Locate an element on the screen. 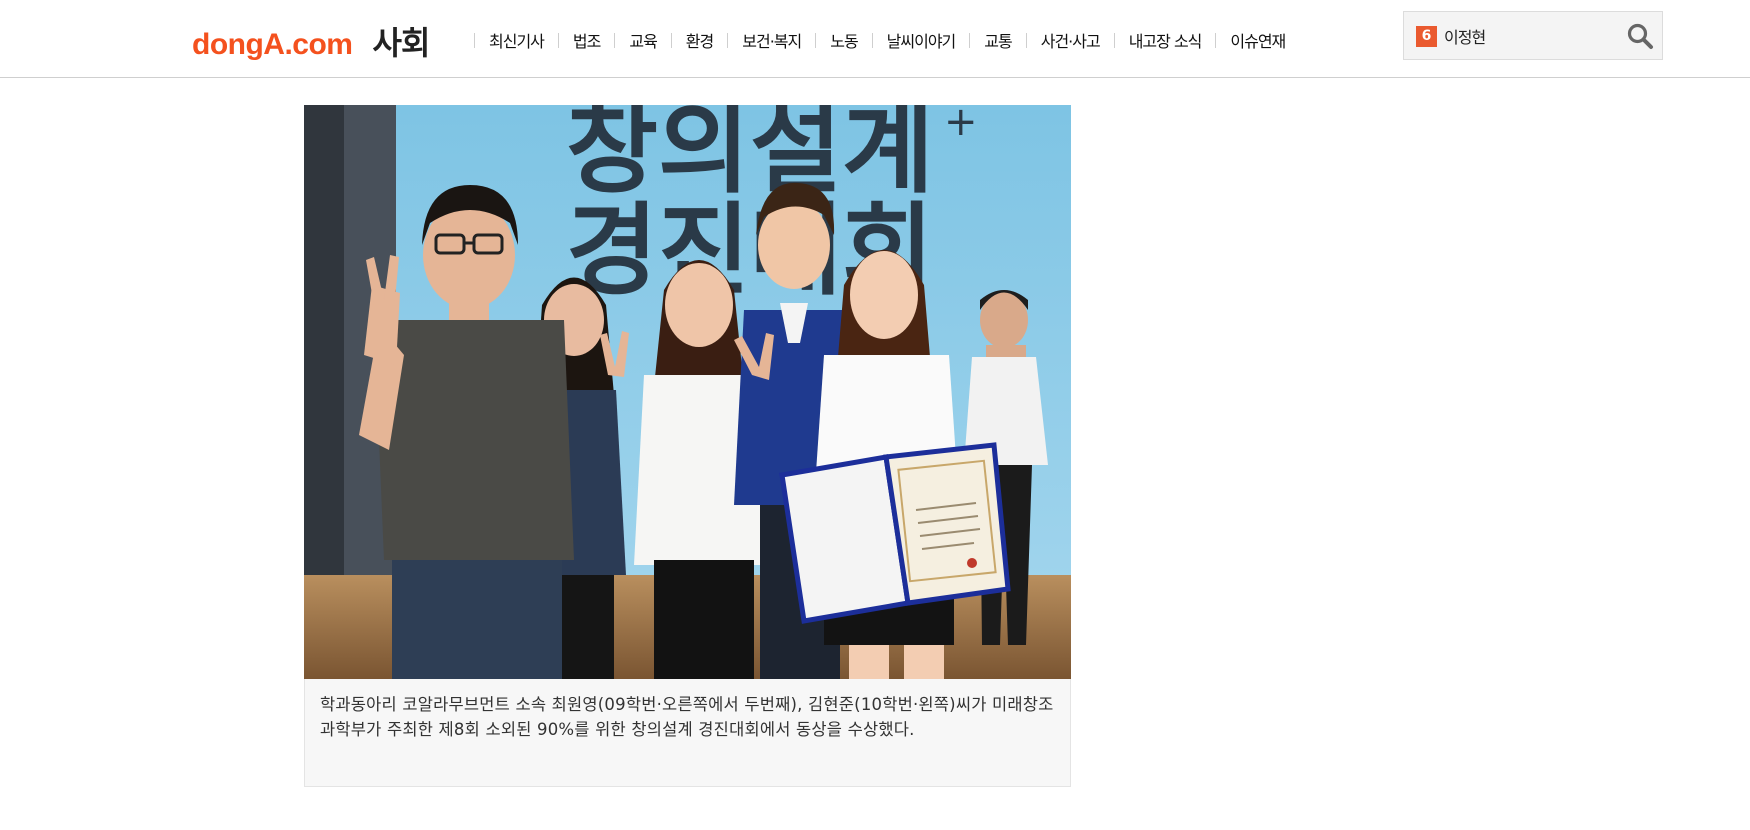  nav-link-issue-series: 이슈연재 is located at coordinates (1258, 40).